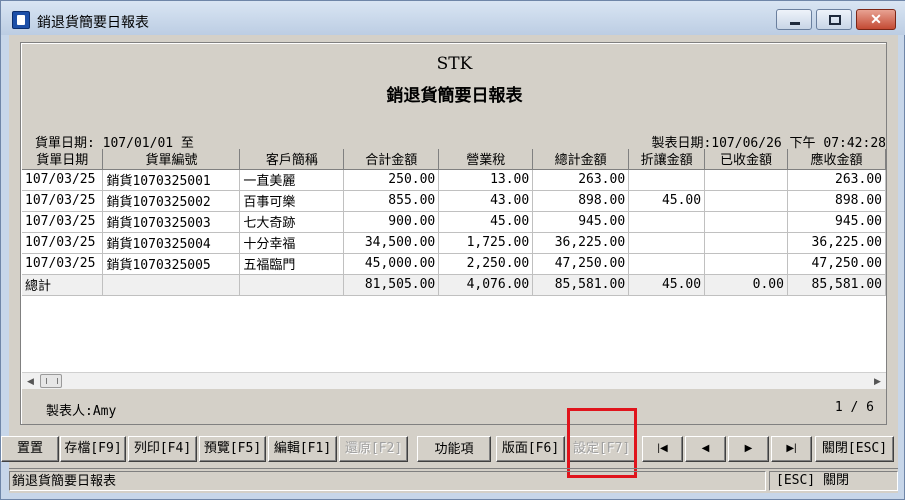 Image resolution: width=905 pixels, height=500 pixels. I want to click on status-text: 銷退貨簡要日報表, so click(387, 481).